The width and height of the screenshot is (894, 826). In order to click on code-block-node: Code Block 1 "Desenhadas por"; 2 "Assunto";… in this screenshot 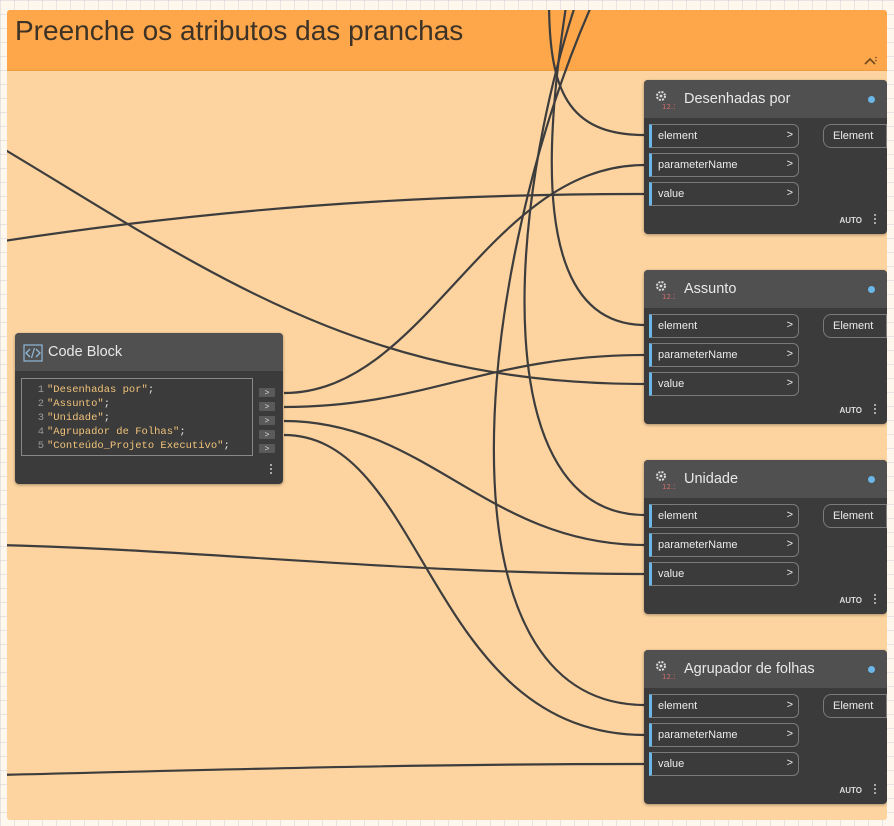, I will do `click(149, 408)`.